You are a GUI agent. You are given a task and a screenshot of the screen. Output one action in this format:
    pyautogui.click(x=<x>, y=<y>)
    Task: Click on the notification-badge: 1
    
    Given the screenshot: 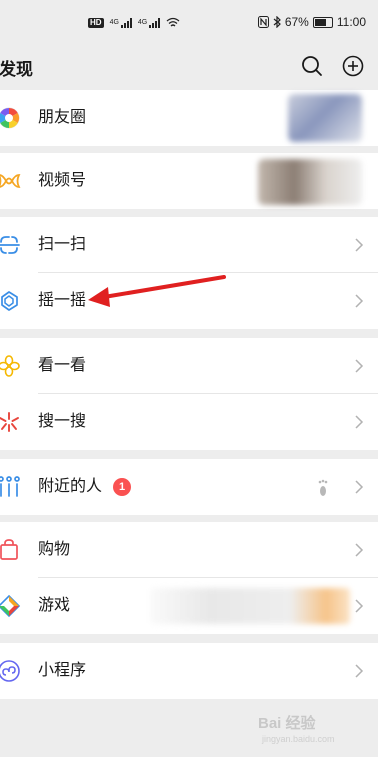 What is the action you would take?
    pyautogui.click(x=122, y=487)
    